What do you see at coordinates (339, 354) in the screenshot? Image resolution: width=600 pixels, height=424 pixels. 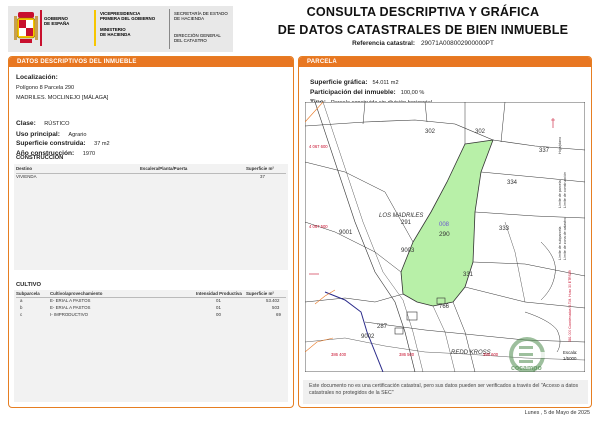 I see `coord-label: 386 400` at bounding box center [339, 354].